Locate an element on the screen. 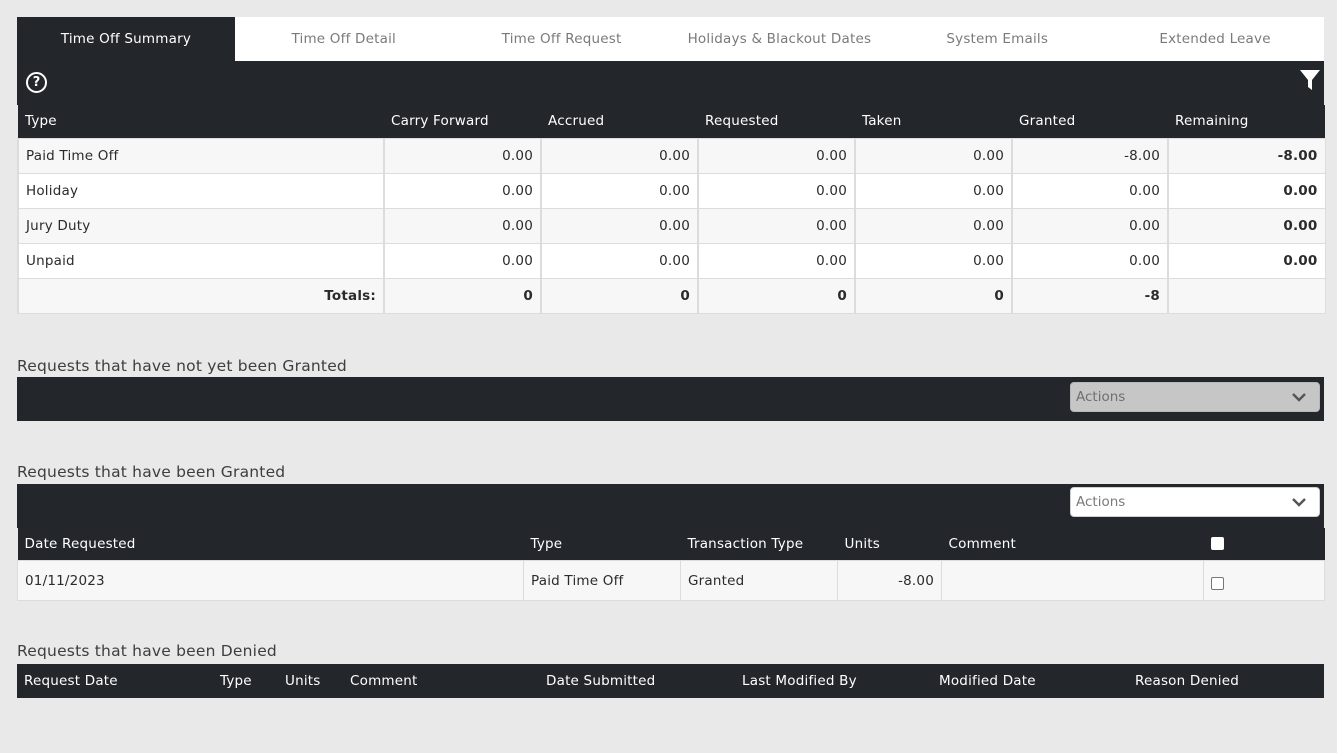  totals-row: Totals: 0 0 0 0 -8 is located at coordinates (671, 295).